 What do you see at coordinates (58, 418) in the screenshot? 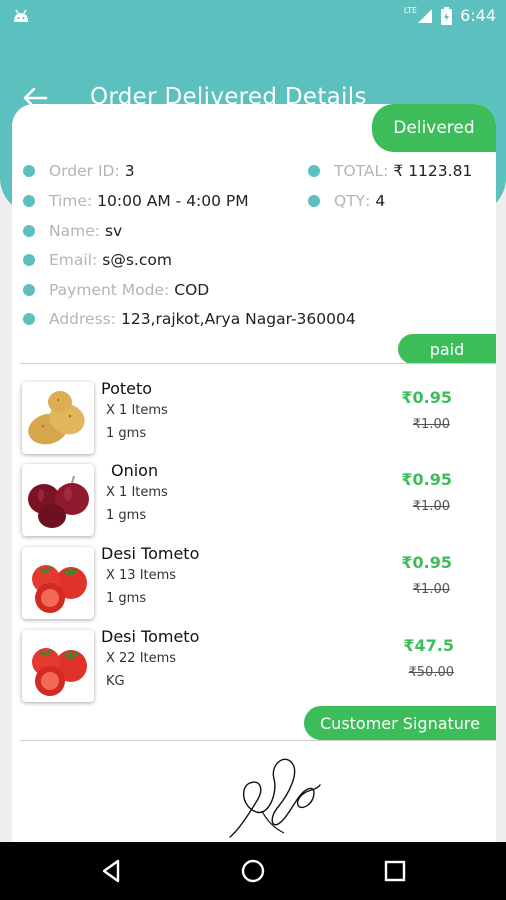
I see `potato-image` at bounding box center [58, 418].